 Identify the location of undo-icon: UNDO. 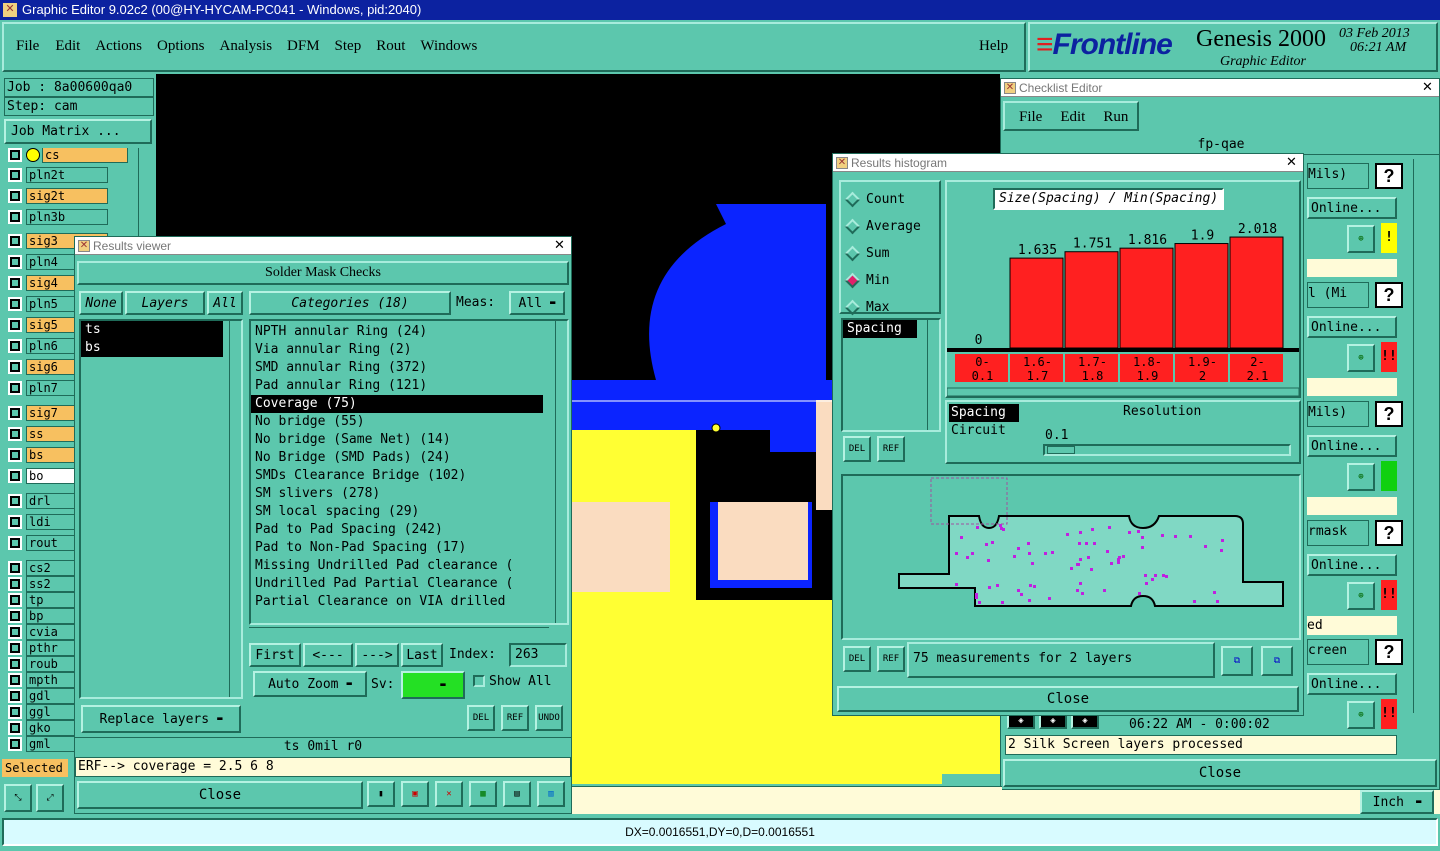
(549, 718).